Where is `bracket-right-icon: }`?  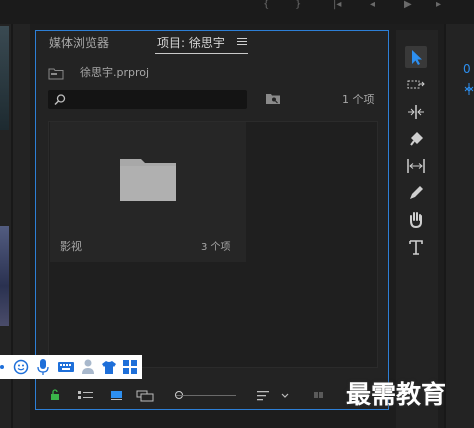
bracket-right-icon: } is located at coordinates (298, 6).